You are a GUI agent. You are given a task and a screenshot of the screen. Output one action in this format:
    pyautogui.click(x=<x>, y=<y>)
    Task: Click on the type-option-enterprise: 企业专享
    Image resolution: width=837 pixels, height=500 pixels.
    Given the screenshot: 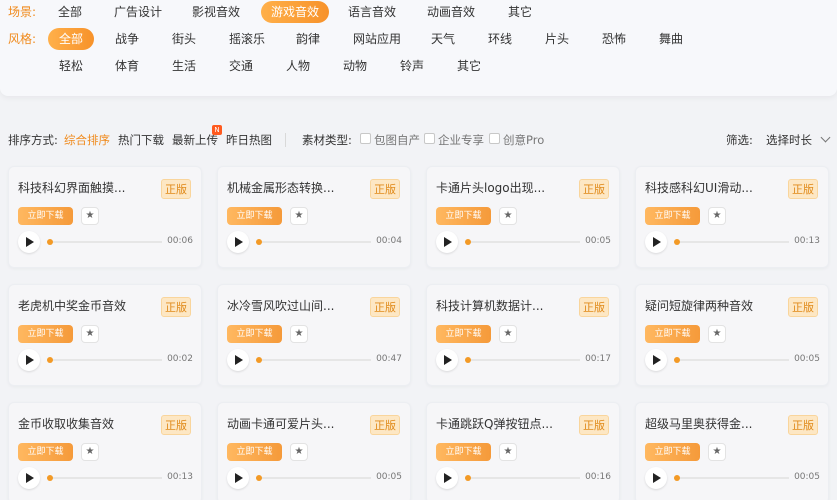 What is the action you would take?
    pyautogui.click(x=461, y=140)
    